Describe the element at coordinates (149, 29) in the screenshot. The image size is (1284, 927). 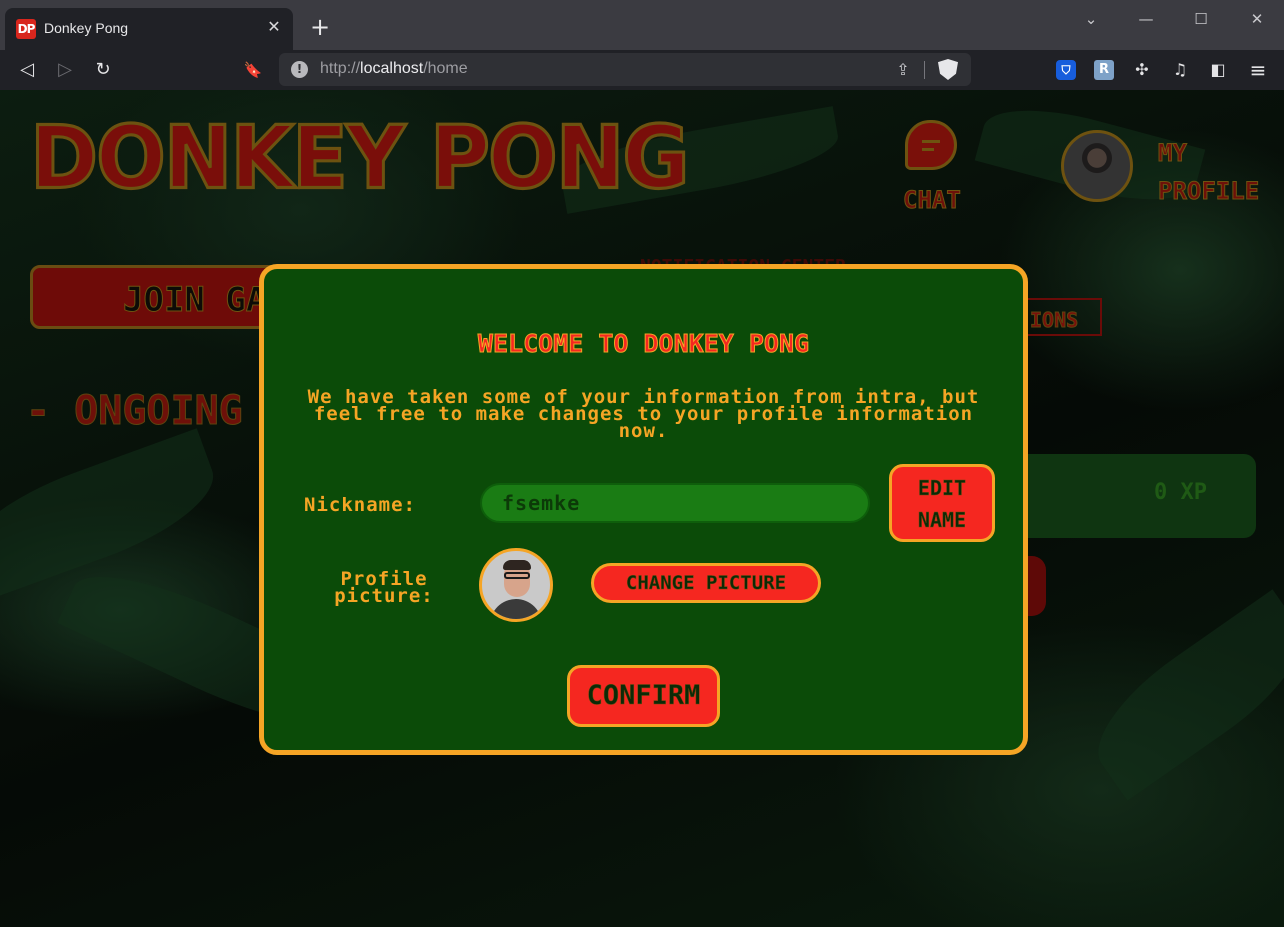
I see `browser-tab: DP Donkey Pong ✕` at that location.